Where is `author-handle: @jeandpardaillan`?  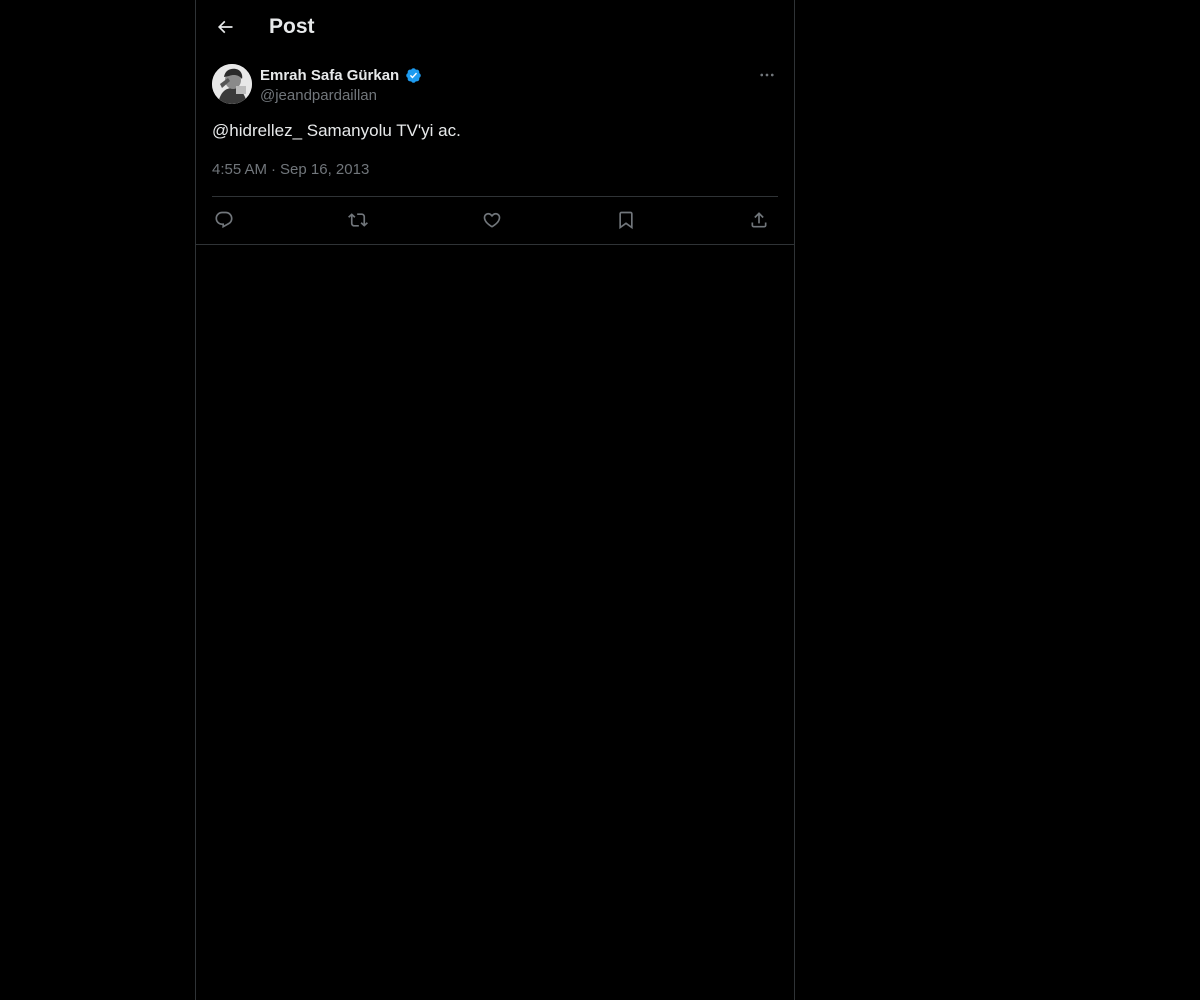
author-handle: @jeandpardaillan is located at coordinates (318, 96).